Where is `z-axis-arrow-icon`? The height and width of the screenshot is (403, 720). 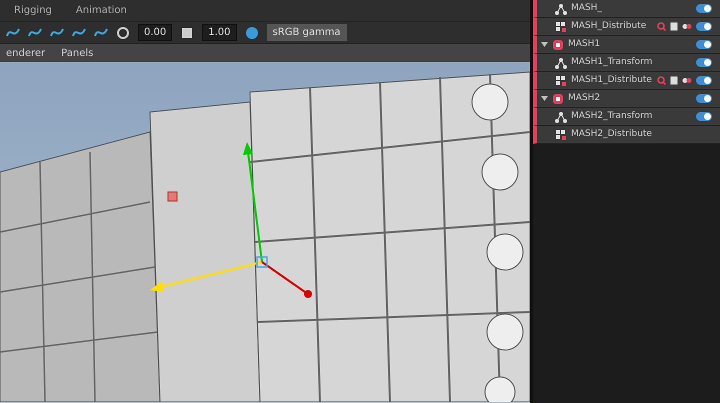
z-axis-arrow-icon is located at coordinates (286, 279).